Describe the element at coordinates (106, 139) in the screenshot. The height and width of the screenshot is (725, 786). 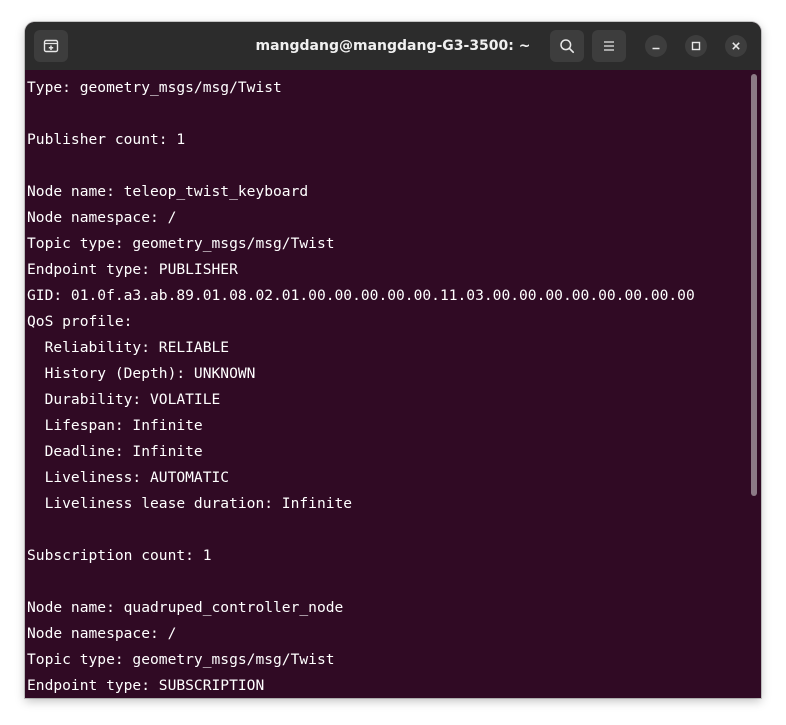
I see `terminal-line: Publisher count: 1` at that location.